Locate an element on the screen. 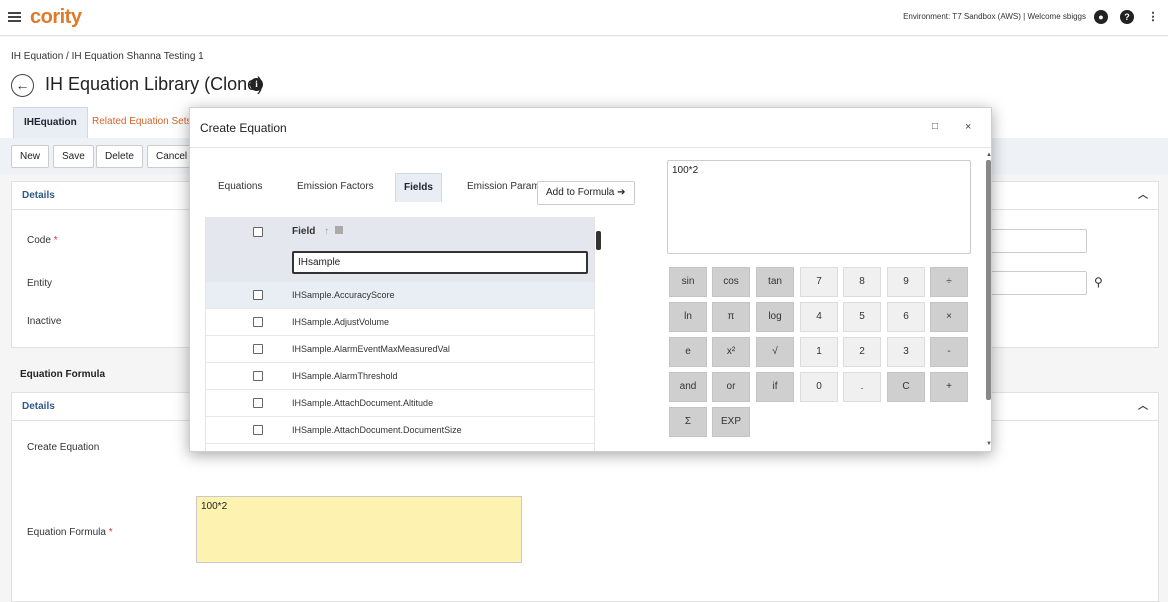 The width and height of the screenshot is (1168, 602). table-row: IHSample.AccuracyScore is located at coordinates (400, 295).